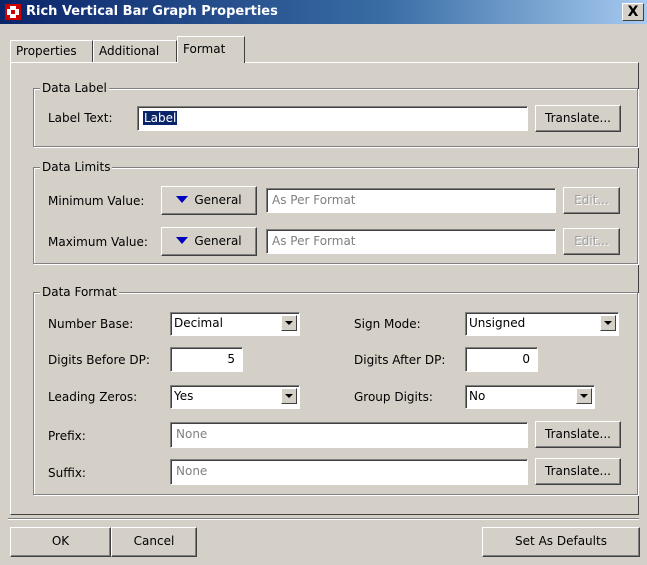 This screenshot has height=565, width=647. I want to click on tab-properties: Properties, so click(51, 51).